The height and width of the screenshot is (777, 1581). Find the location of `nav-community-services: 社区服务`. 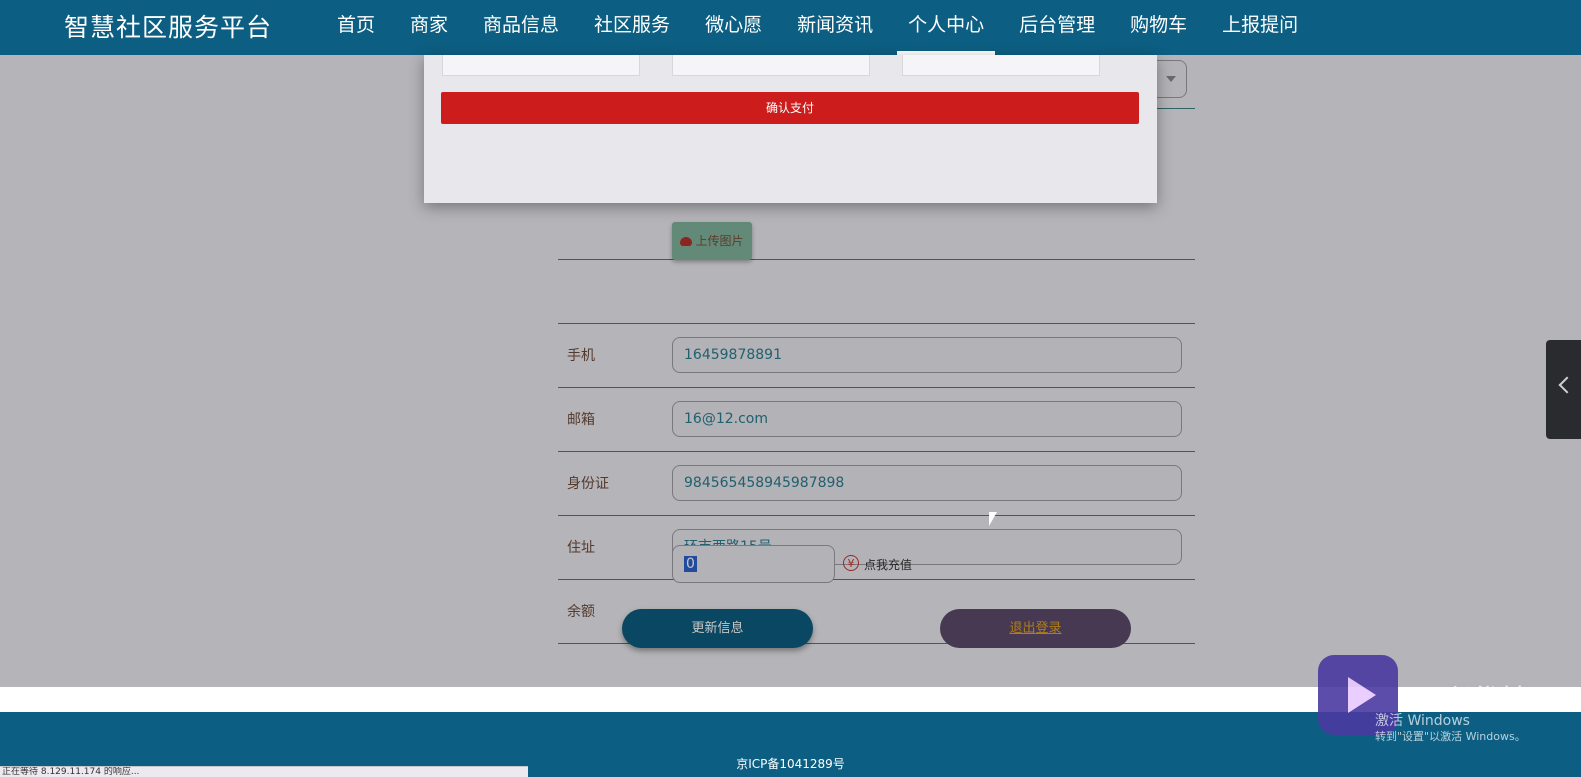

nav-community-services: 社区服务 is located at coordinates (632, 27).